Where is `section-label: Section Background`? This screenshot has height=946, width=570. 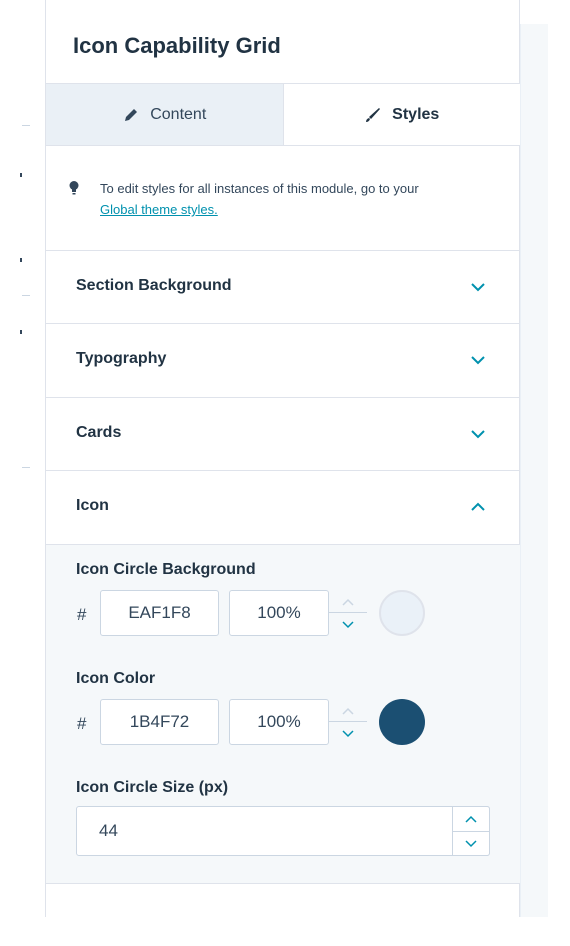 section-label: Section Background is located at coordinates (154, 285).